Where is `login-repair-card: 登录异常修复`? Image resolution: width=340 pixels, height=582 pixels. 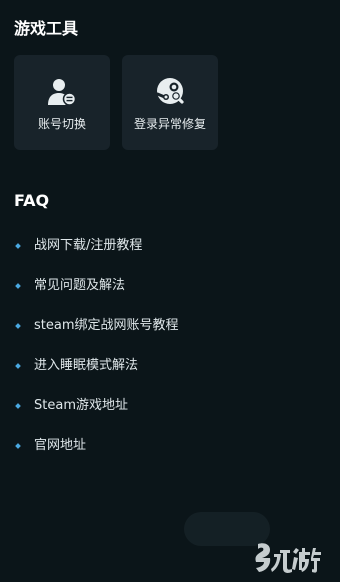
login-repair-card: 登录异常修复 is located at coordinates (170, 102).